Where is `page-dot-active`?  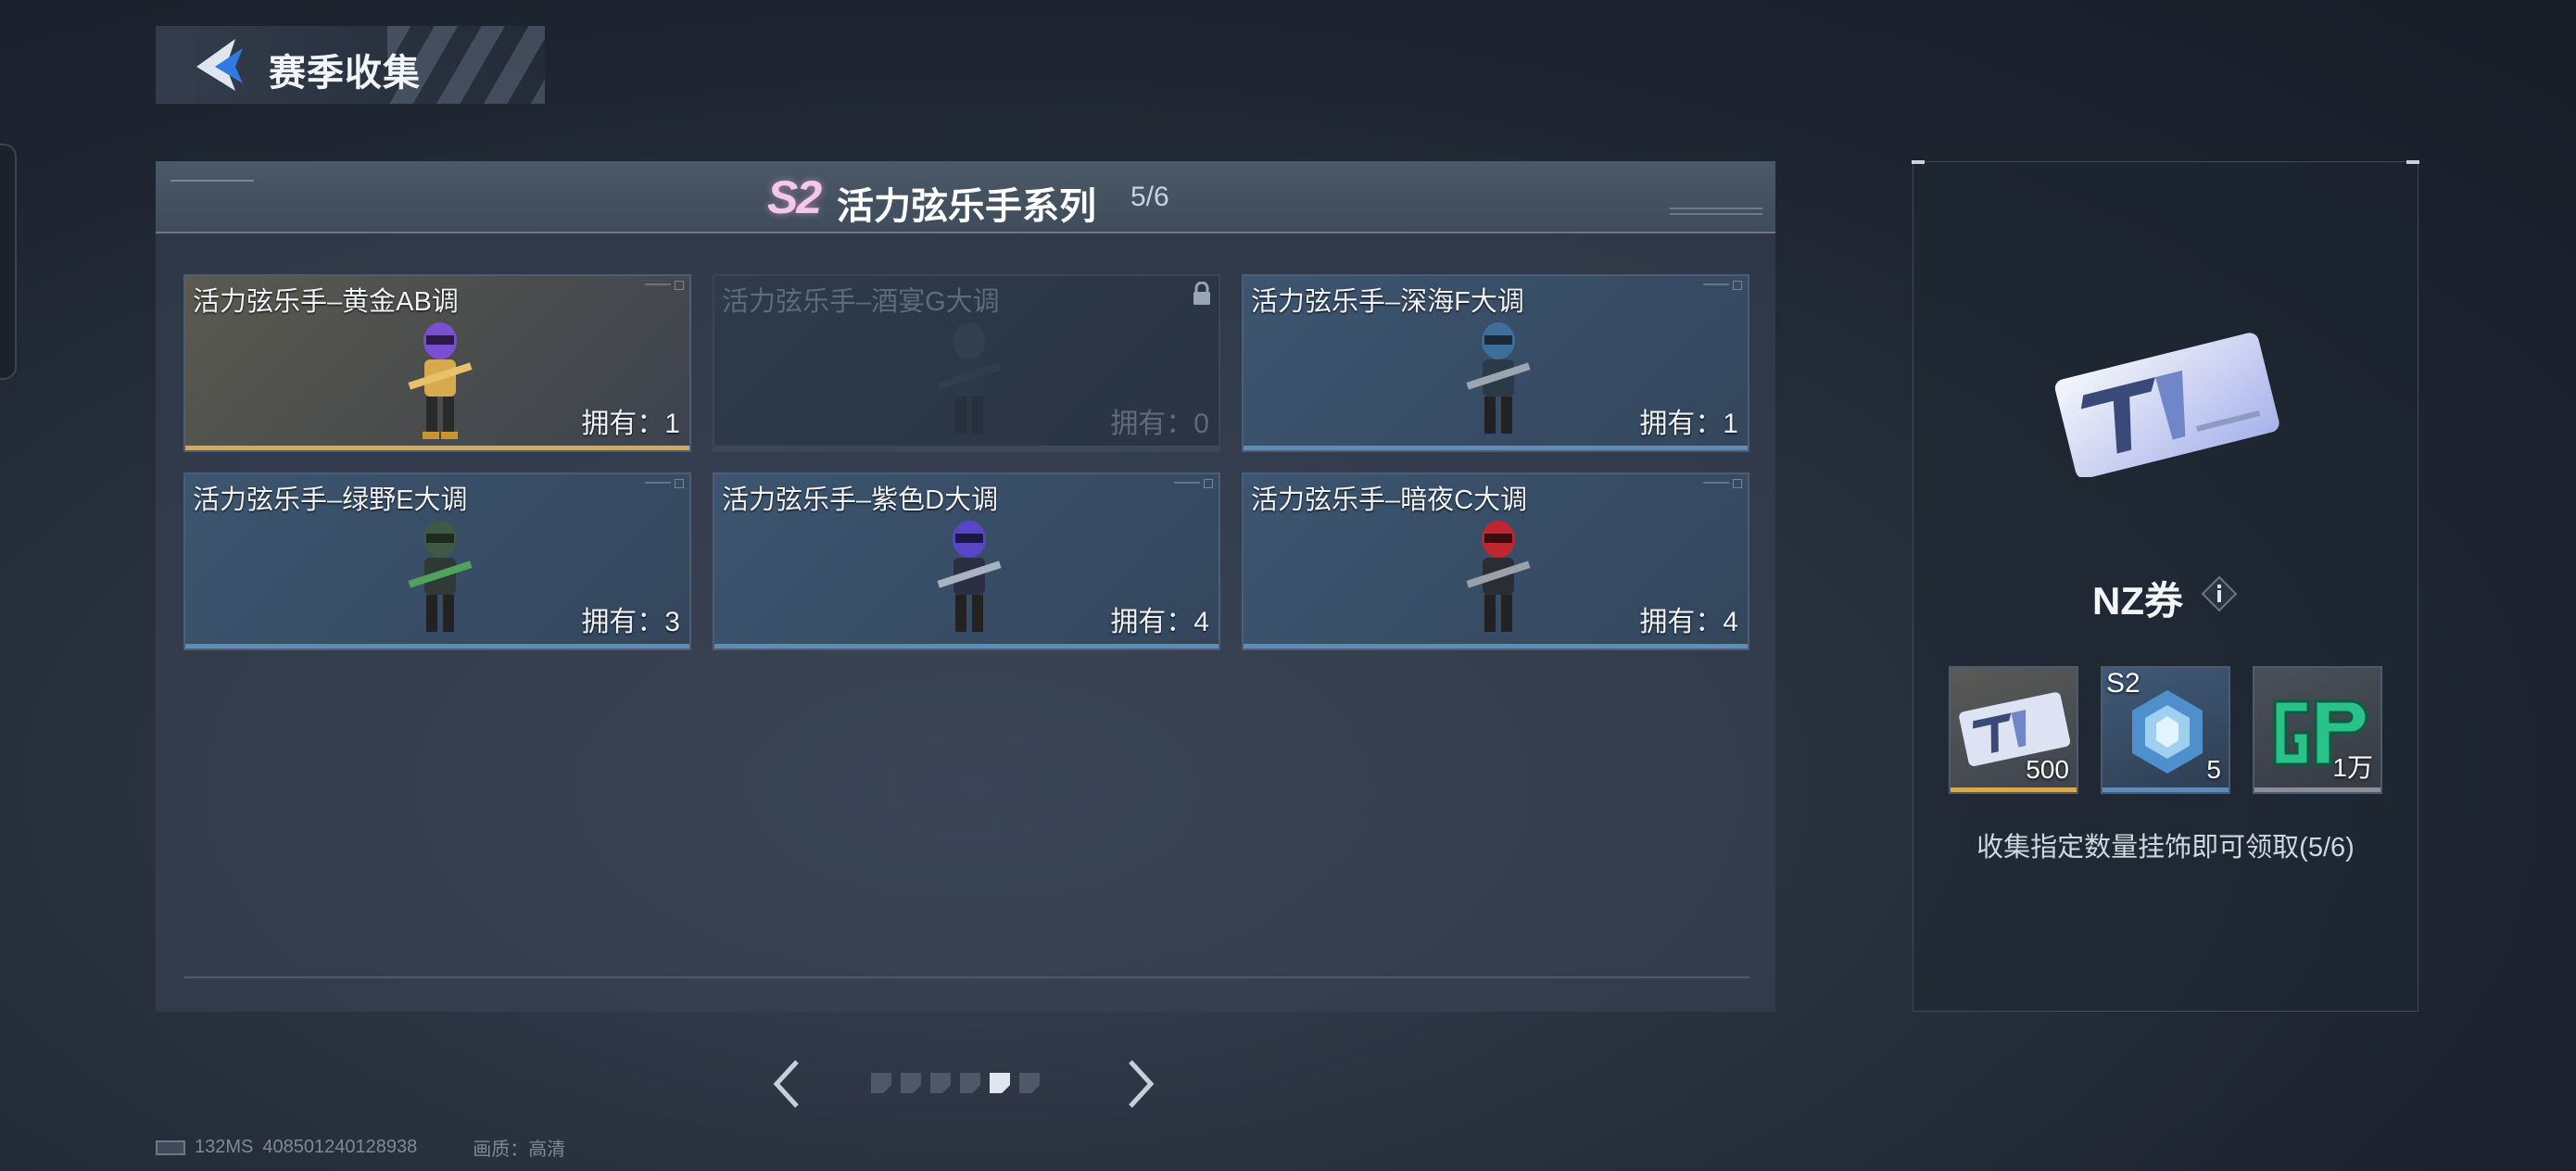
page-dot-active is located at coordinates (1000, 1083).